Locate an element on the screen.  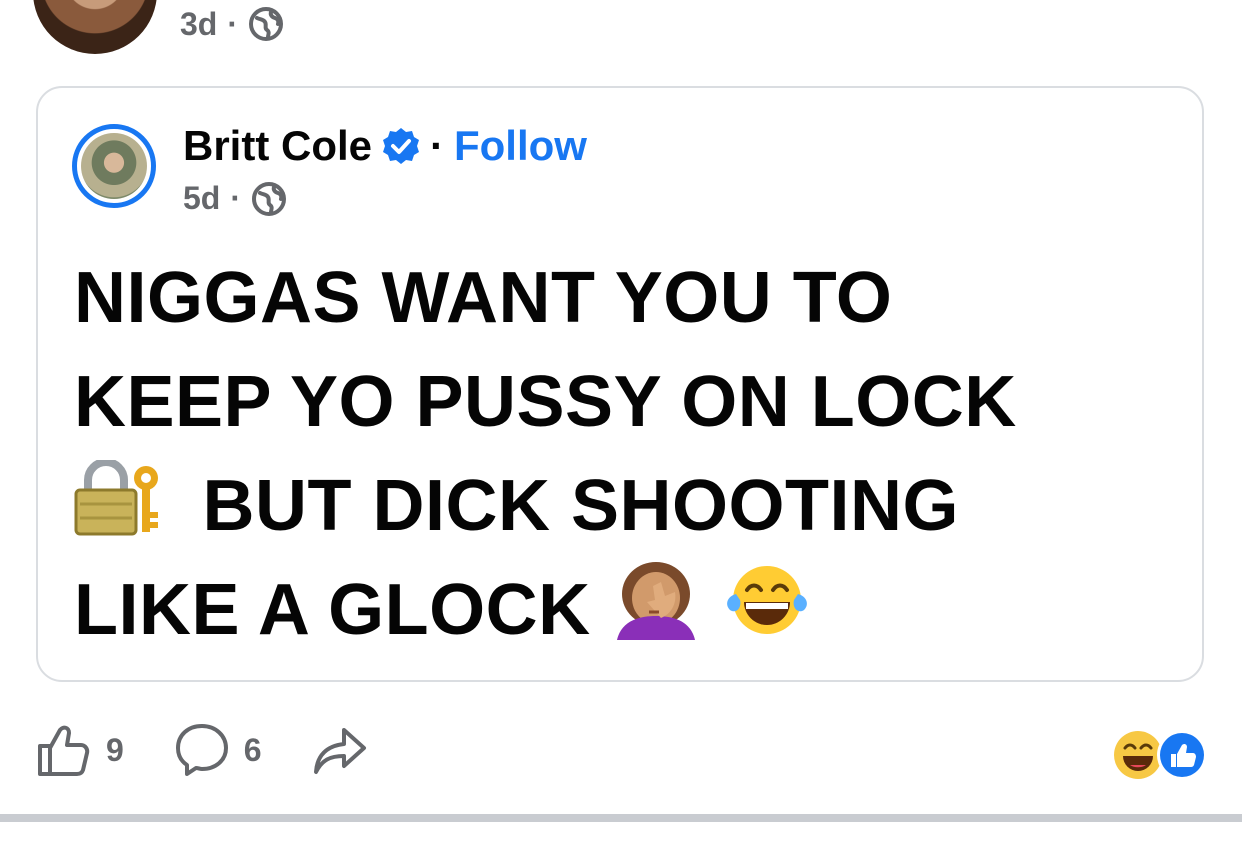
post-text-line: LIKE A GLOCK is located at coordinates (629, 610).